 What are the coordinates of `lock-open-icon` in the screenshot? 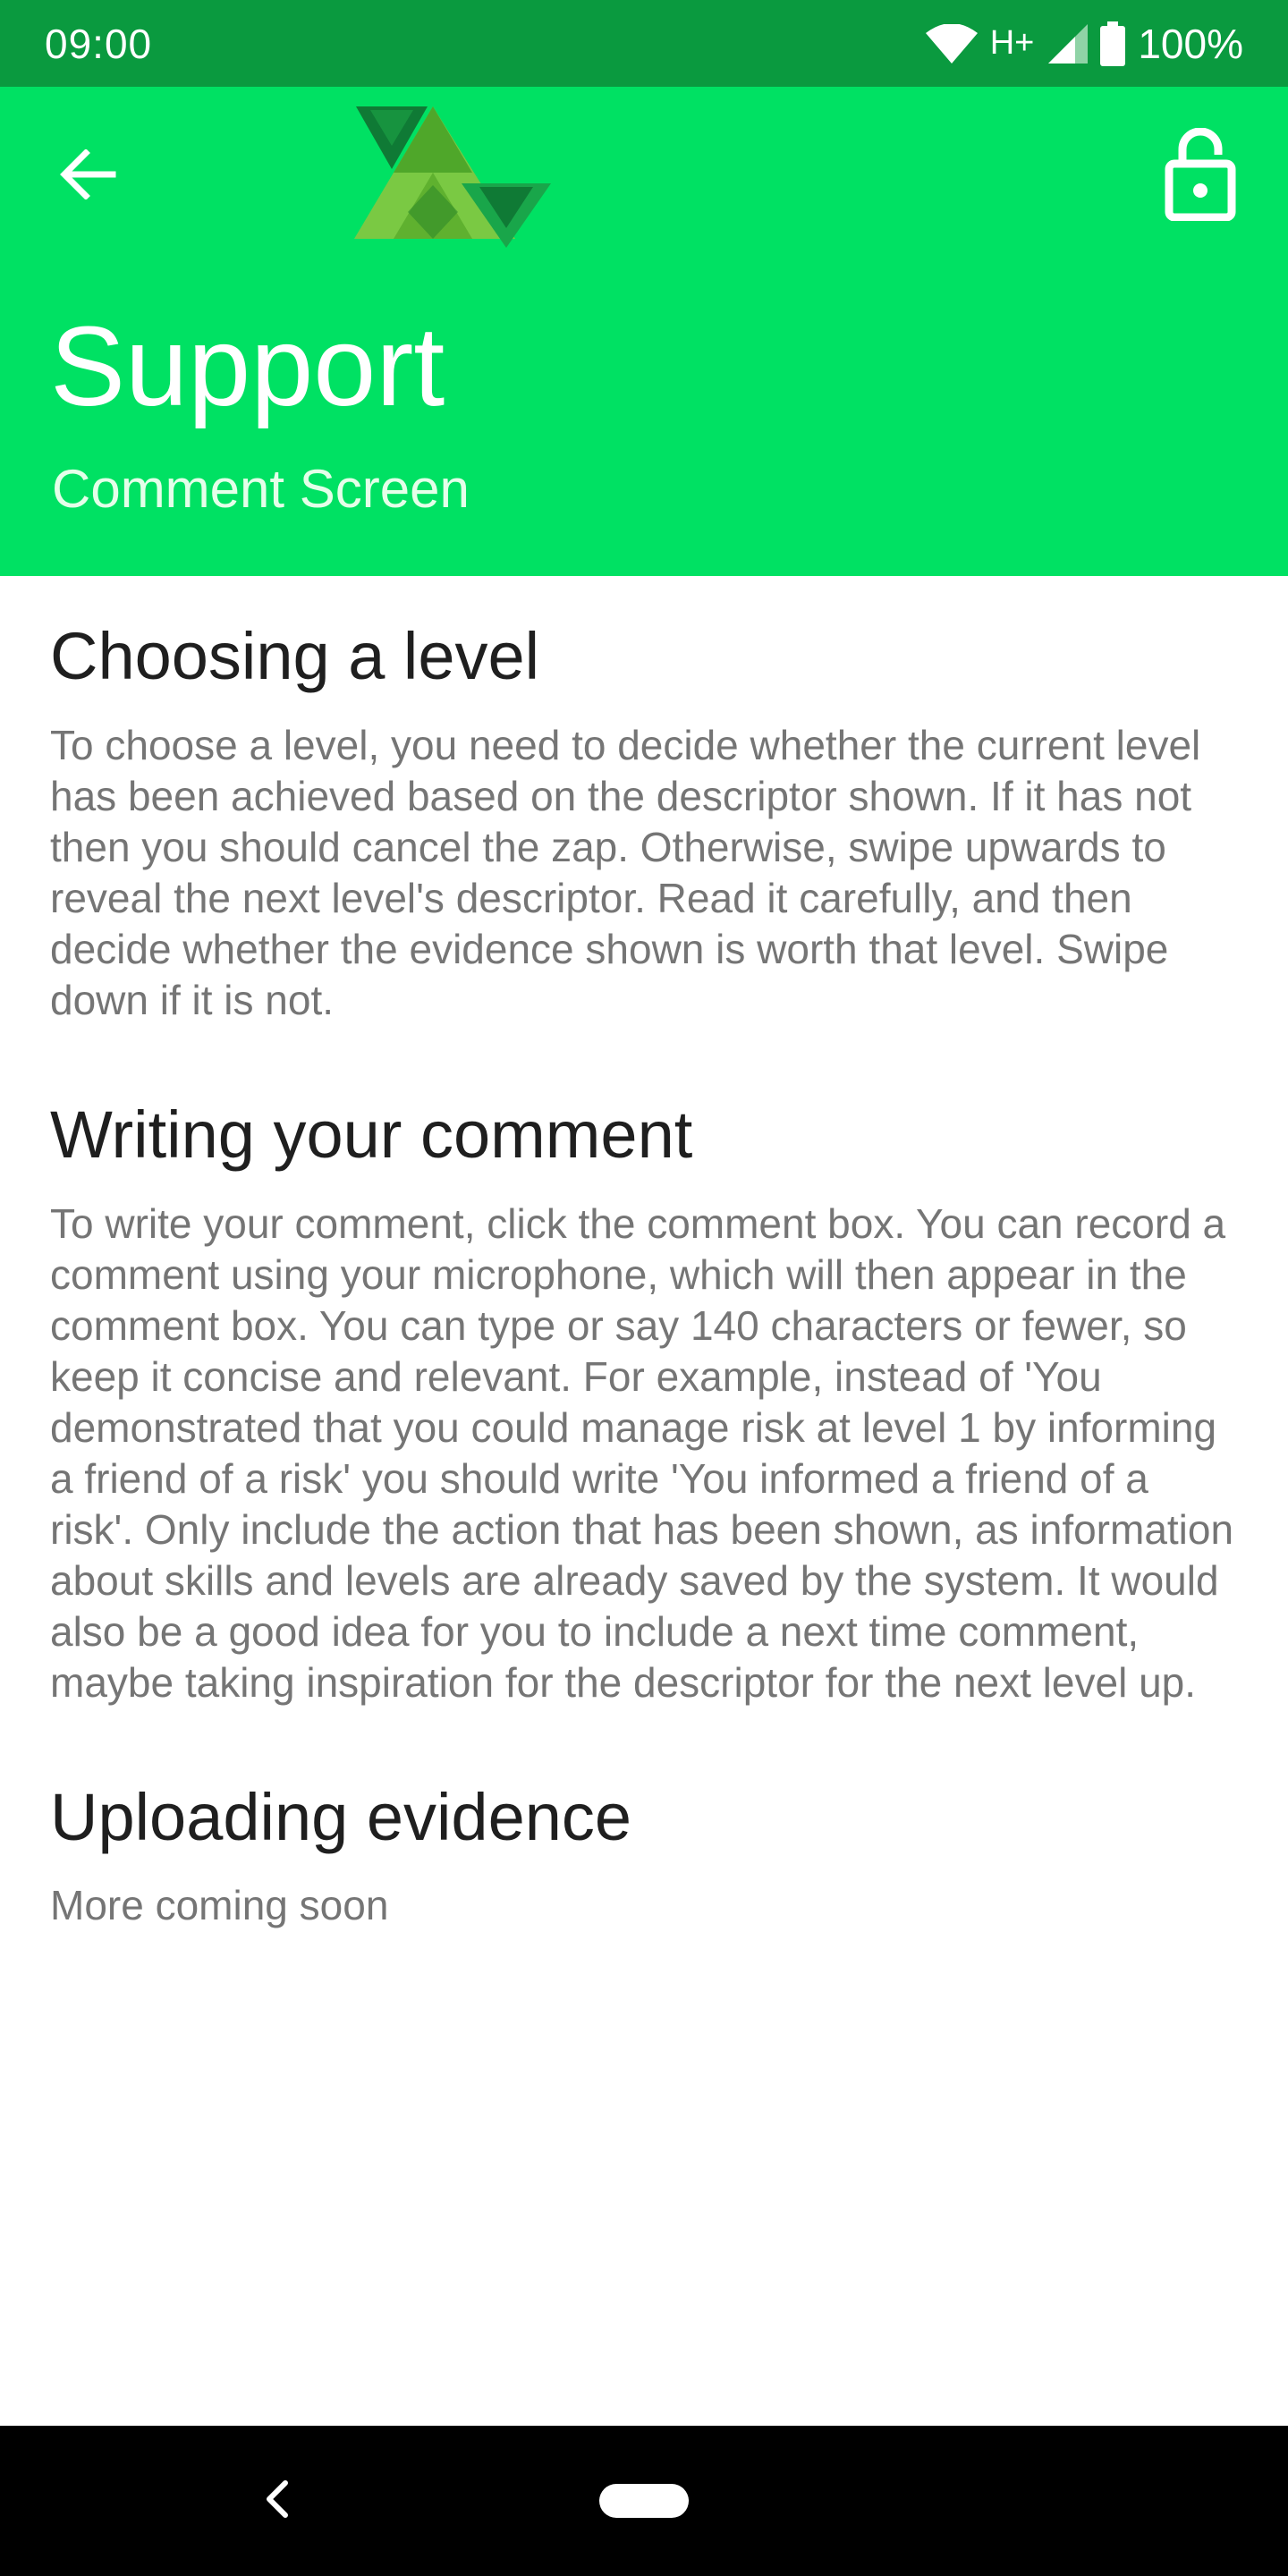 It's located at (1200, 176).